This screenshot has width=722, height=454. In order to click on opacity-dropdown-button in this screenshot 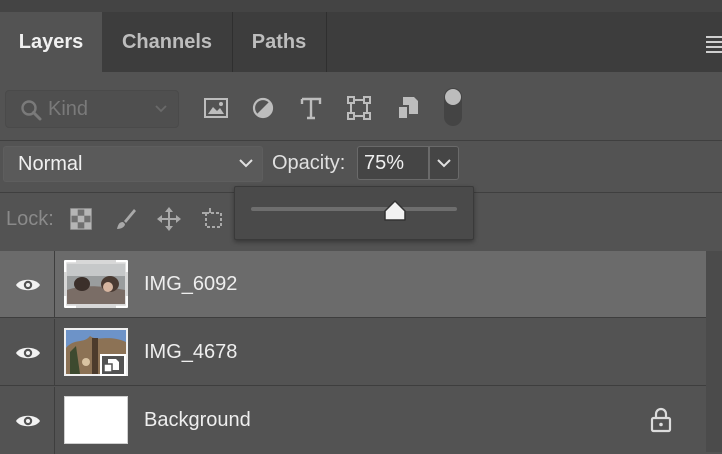, I will do `click(444, 163)`.